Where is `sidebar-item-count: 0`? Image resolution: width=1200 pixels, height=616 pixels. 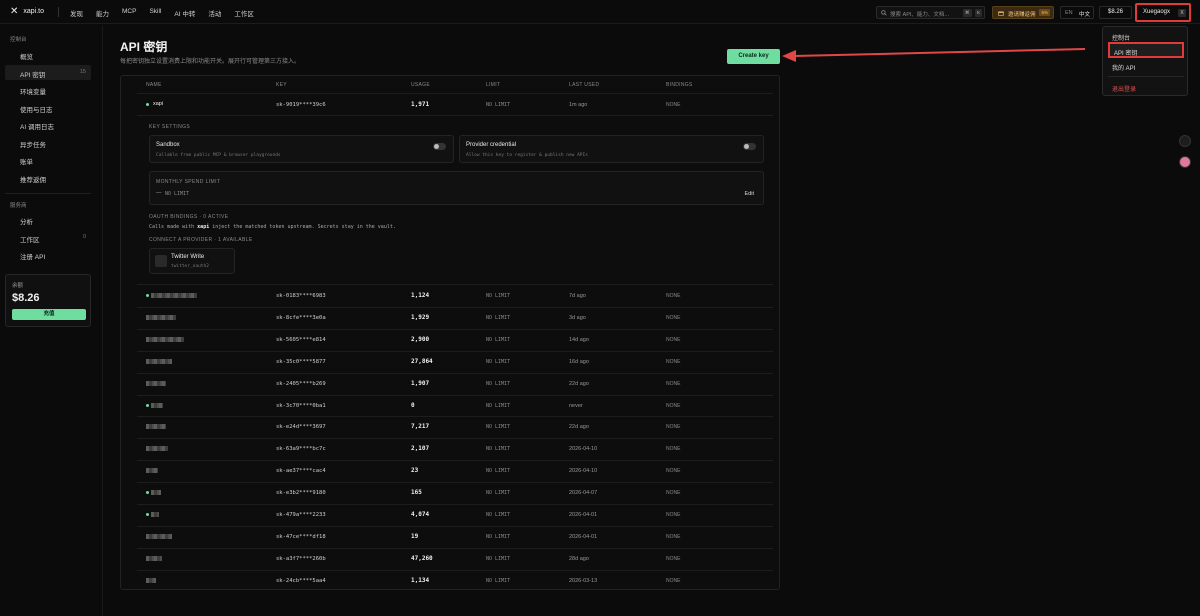 sidebar-item-count: 0 is located at coordinates (84, 237).